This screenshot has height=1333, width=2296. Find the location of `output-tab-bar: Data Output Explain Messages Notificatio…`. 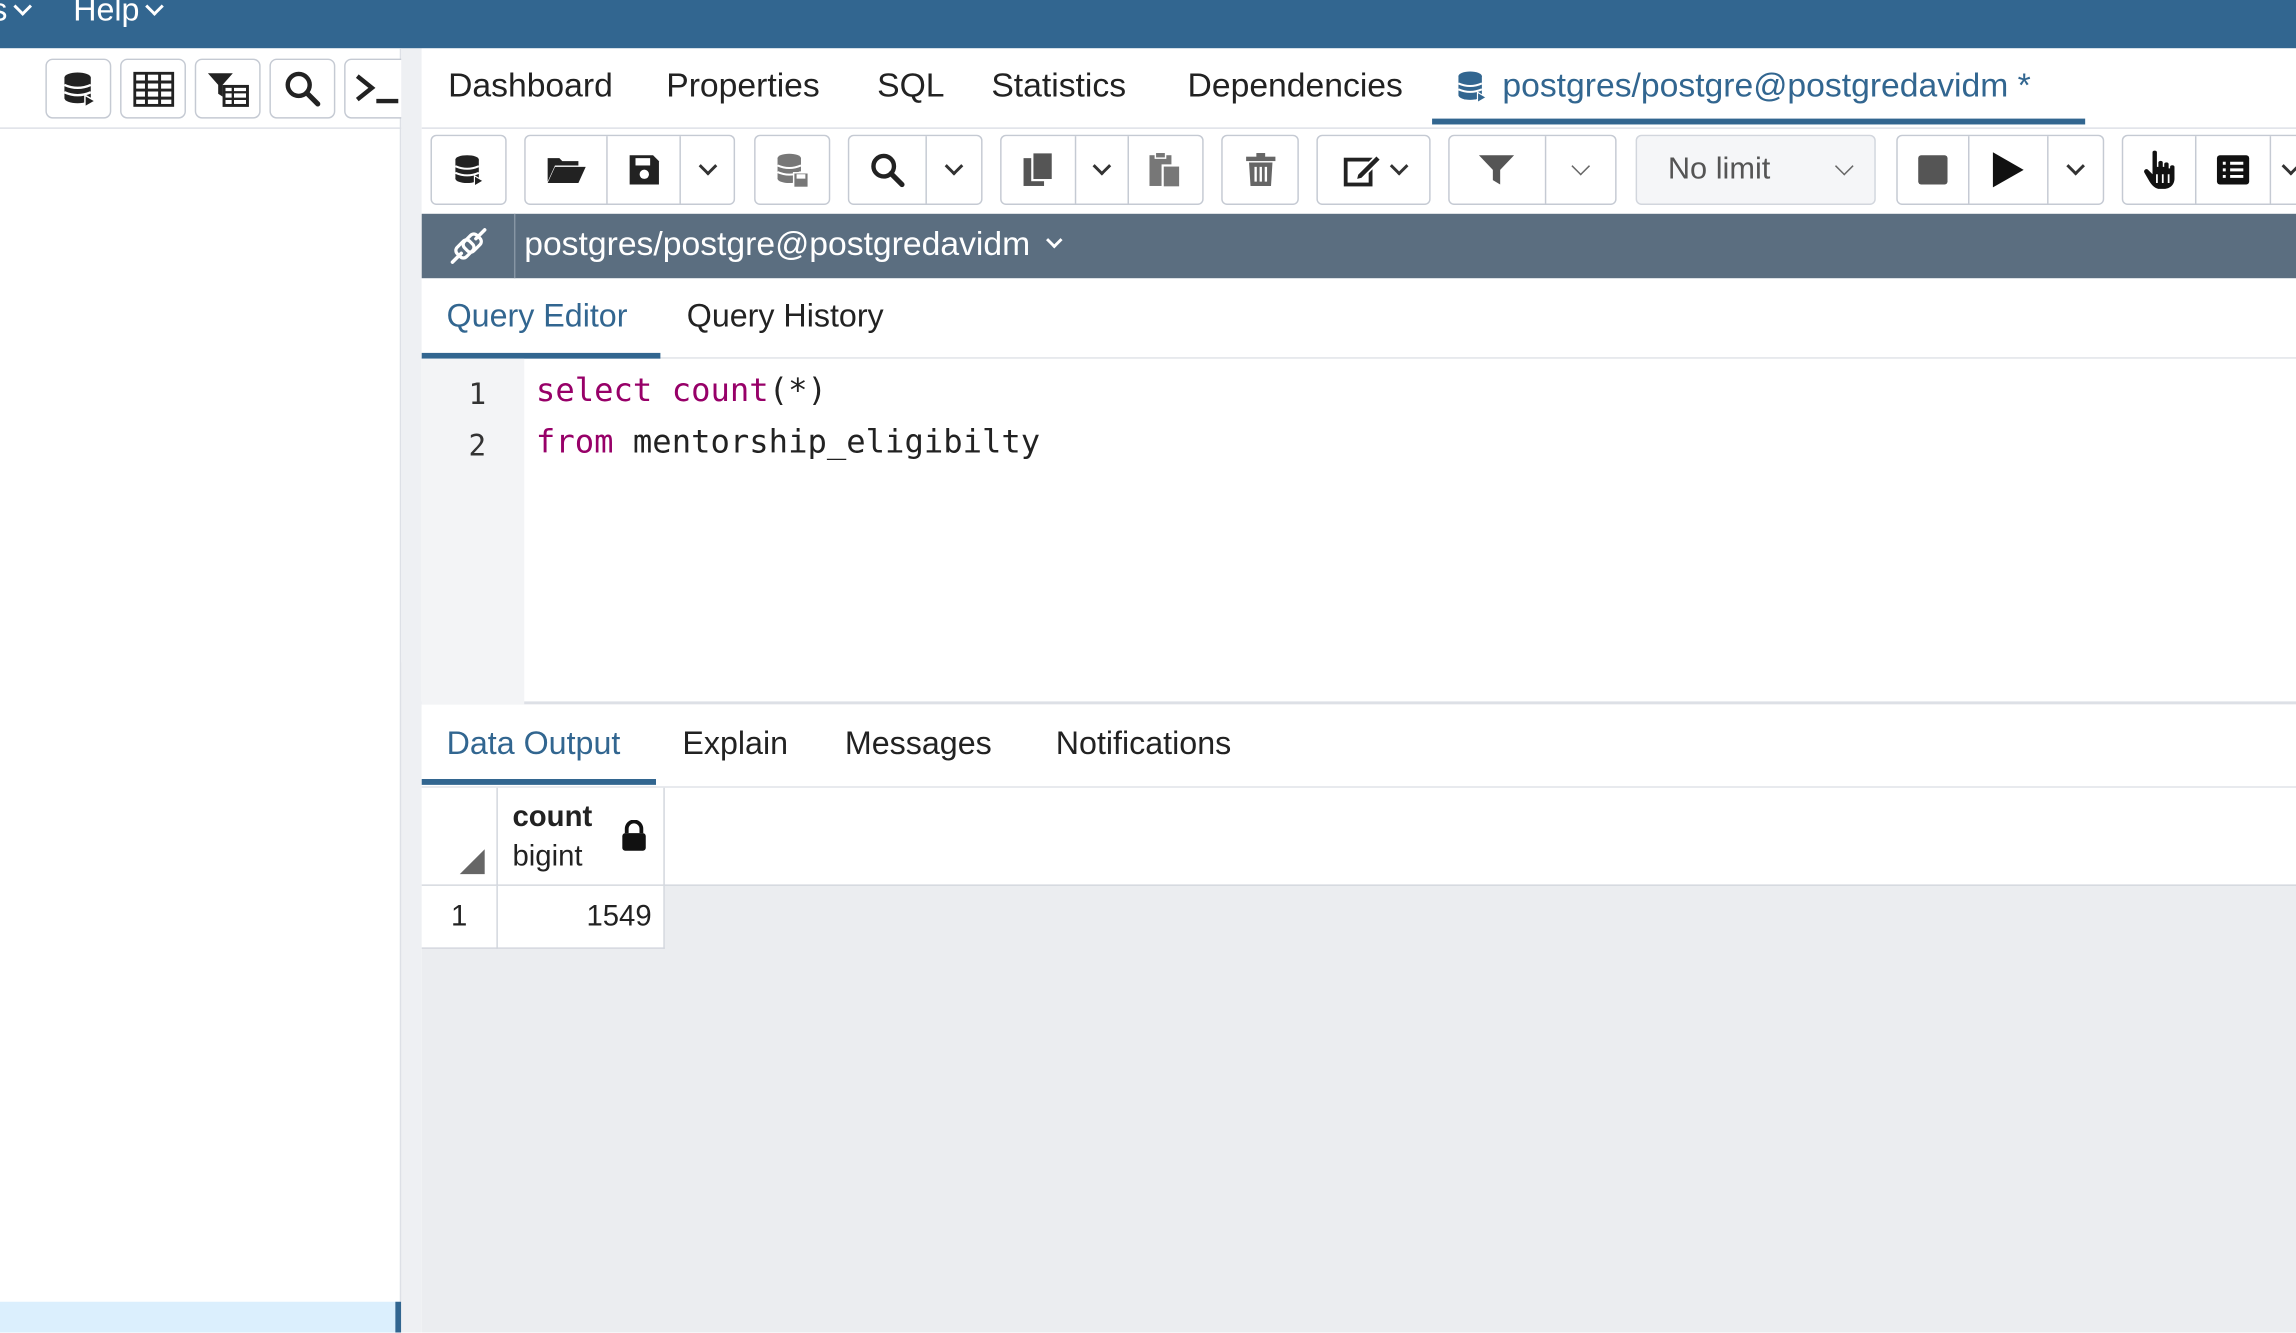

output-tab-bar: Data Output Explain Messages Notificatio… is located at coordinates (1358, 747).